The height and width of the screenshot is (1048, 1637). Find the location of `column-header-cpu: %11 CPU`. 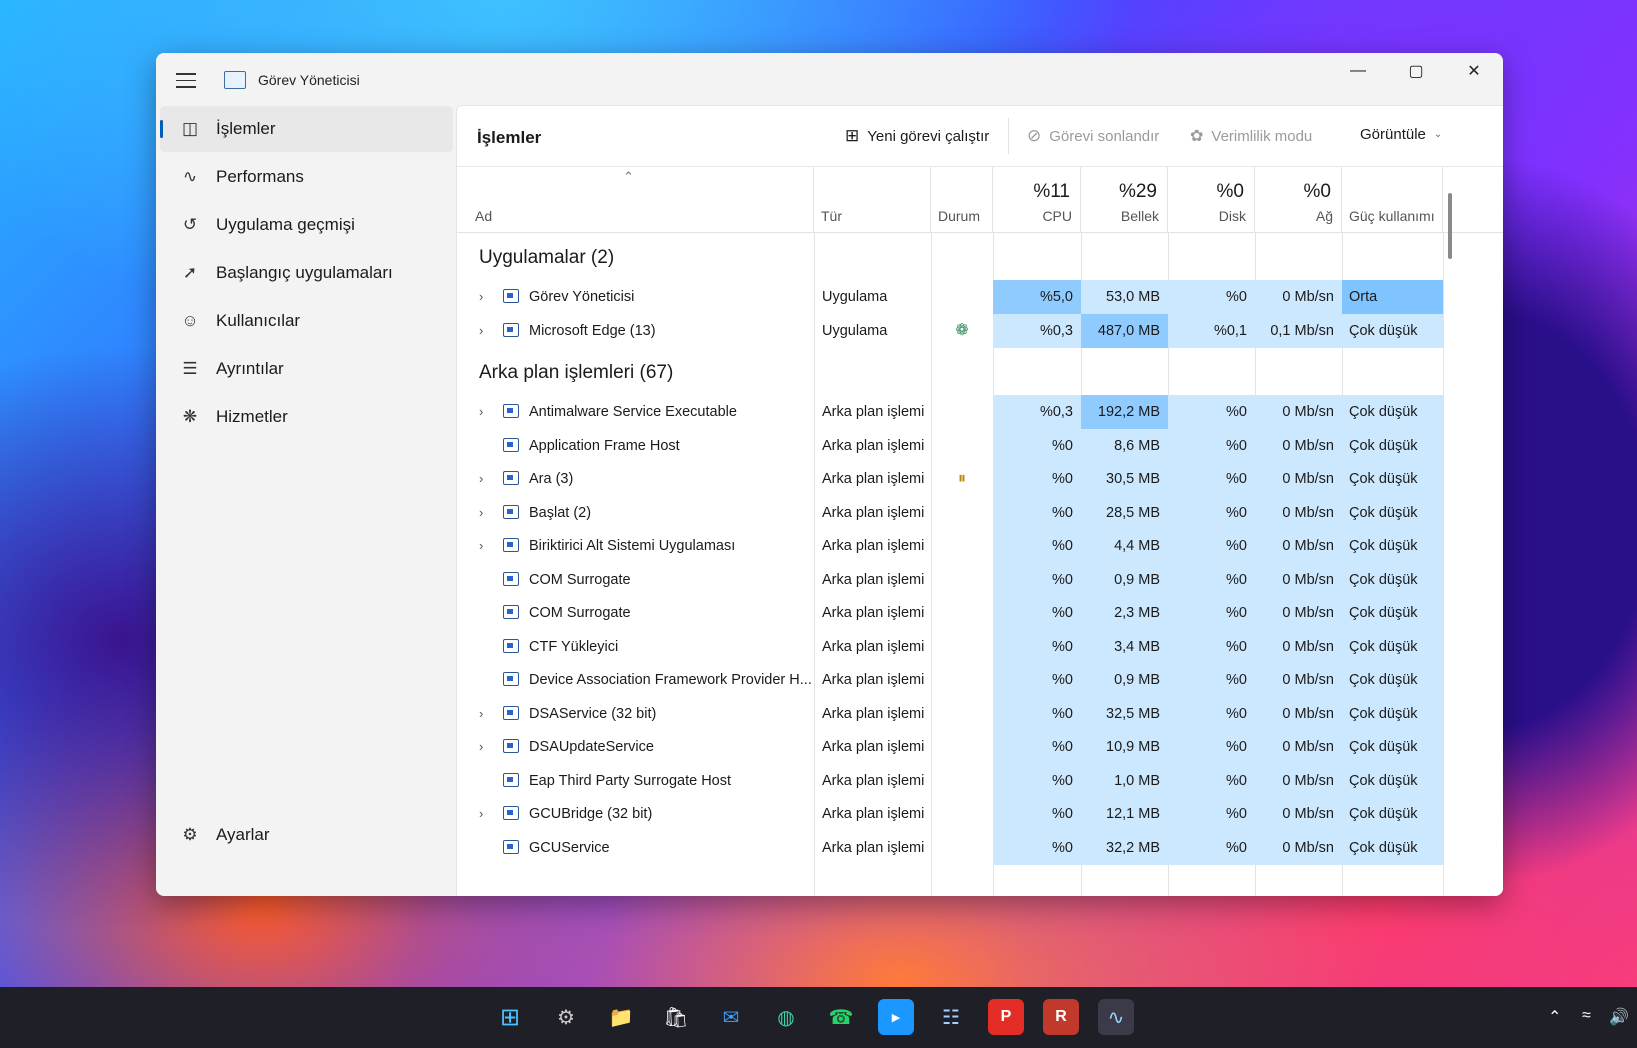

column-header-cpu: %11 CPU is located at coordinates (1037, 199).